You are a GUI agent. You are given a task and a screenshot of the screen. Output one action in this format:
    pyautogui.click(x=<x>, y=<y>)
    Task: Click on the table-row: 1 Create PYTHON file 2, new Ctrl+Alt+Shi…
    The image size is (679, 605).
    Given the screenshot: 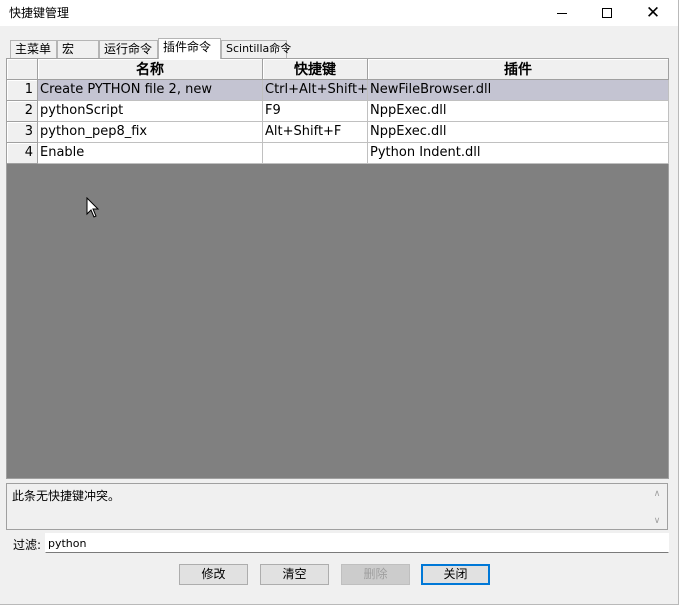 What is the action you would take?
    pyautogui.click(x=338, y=90)
    